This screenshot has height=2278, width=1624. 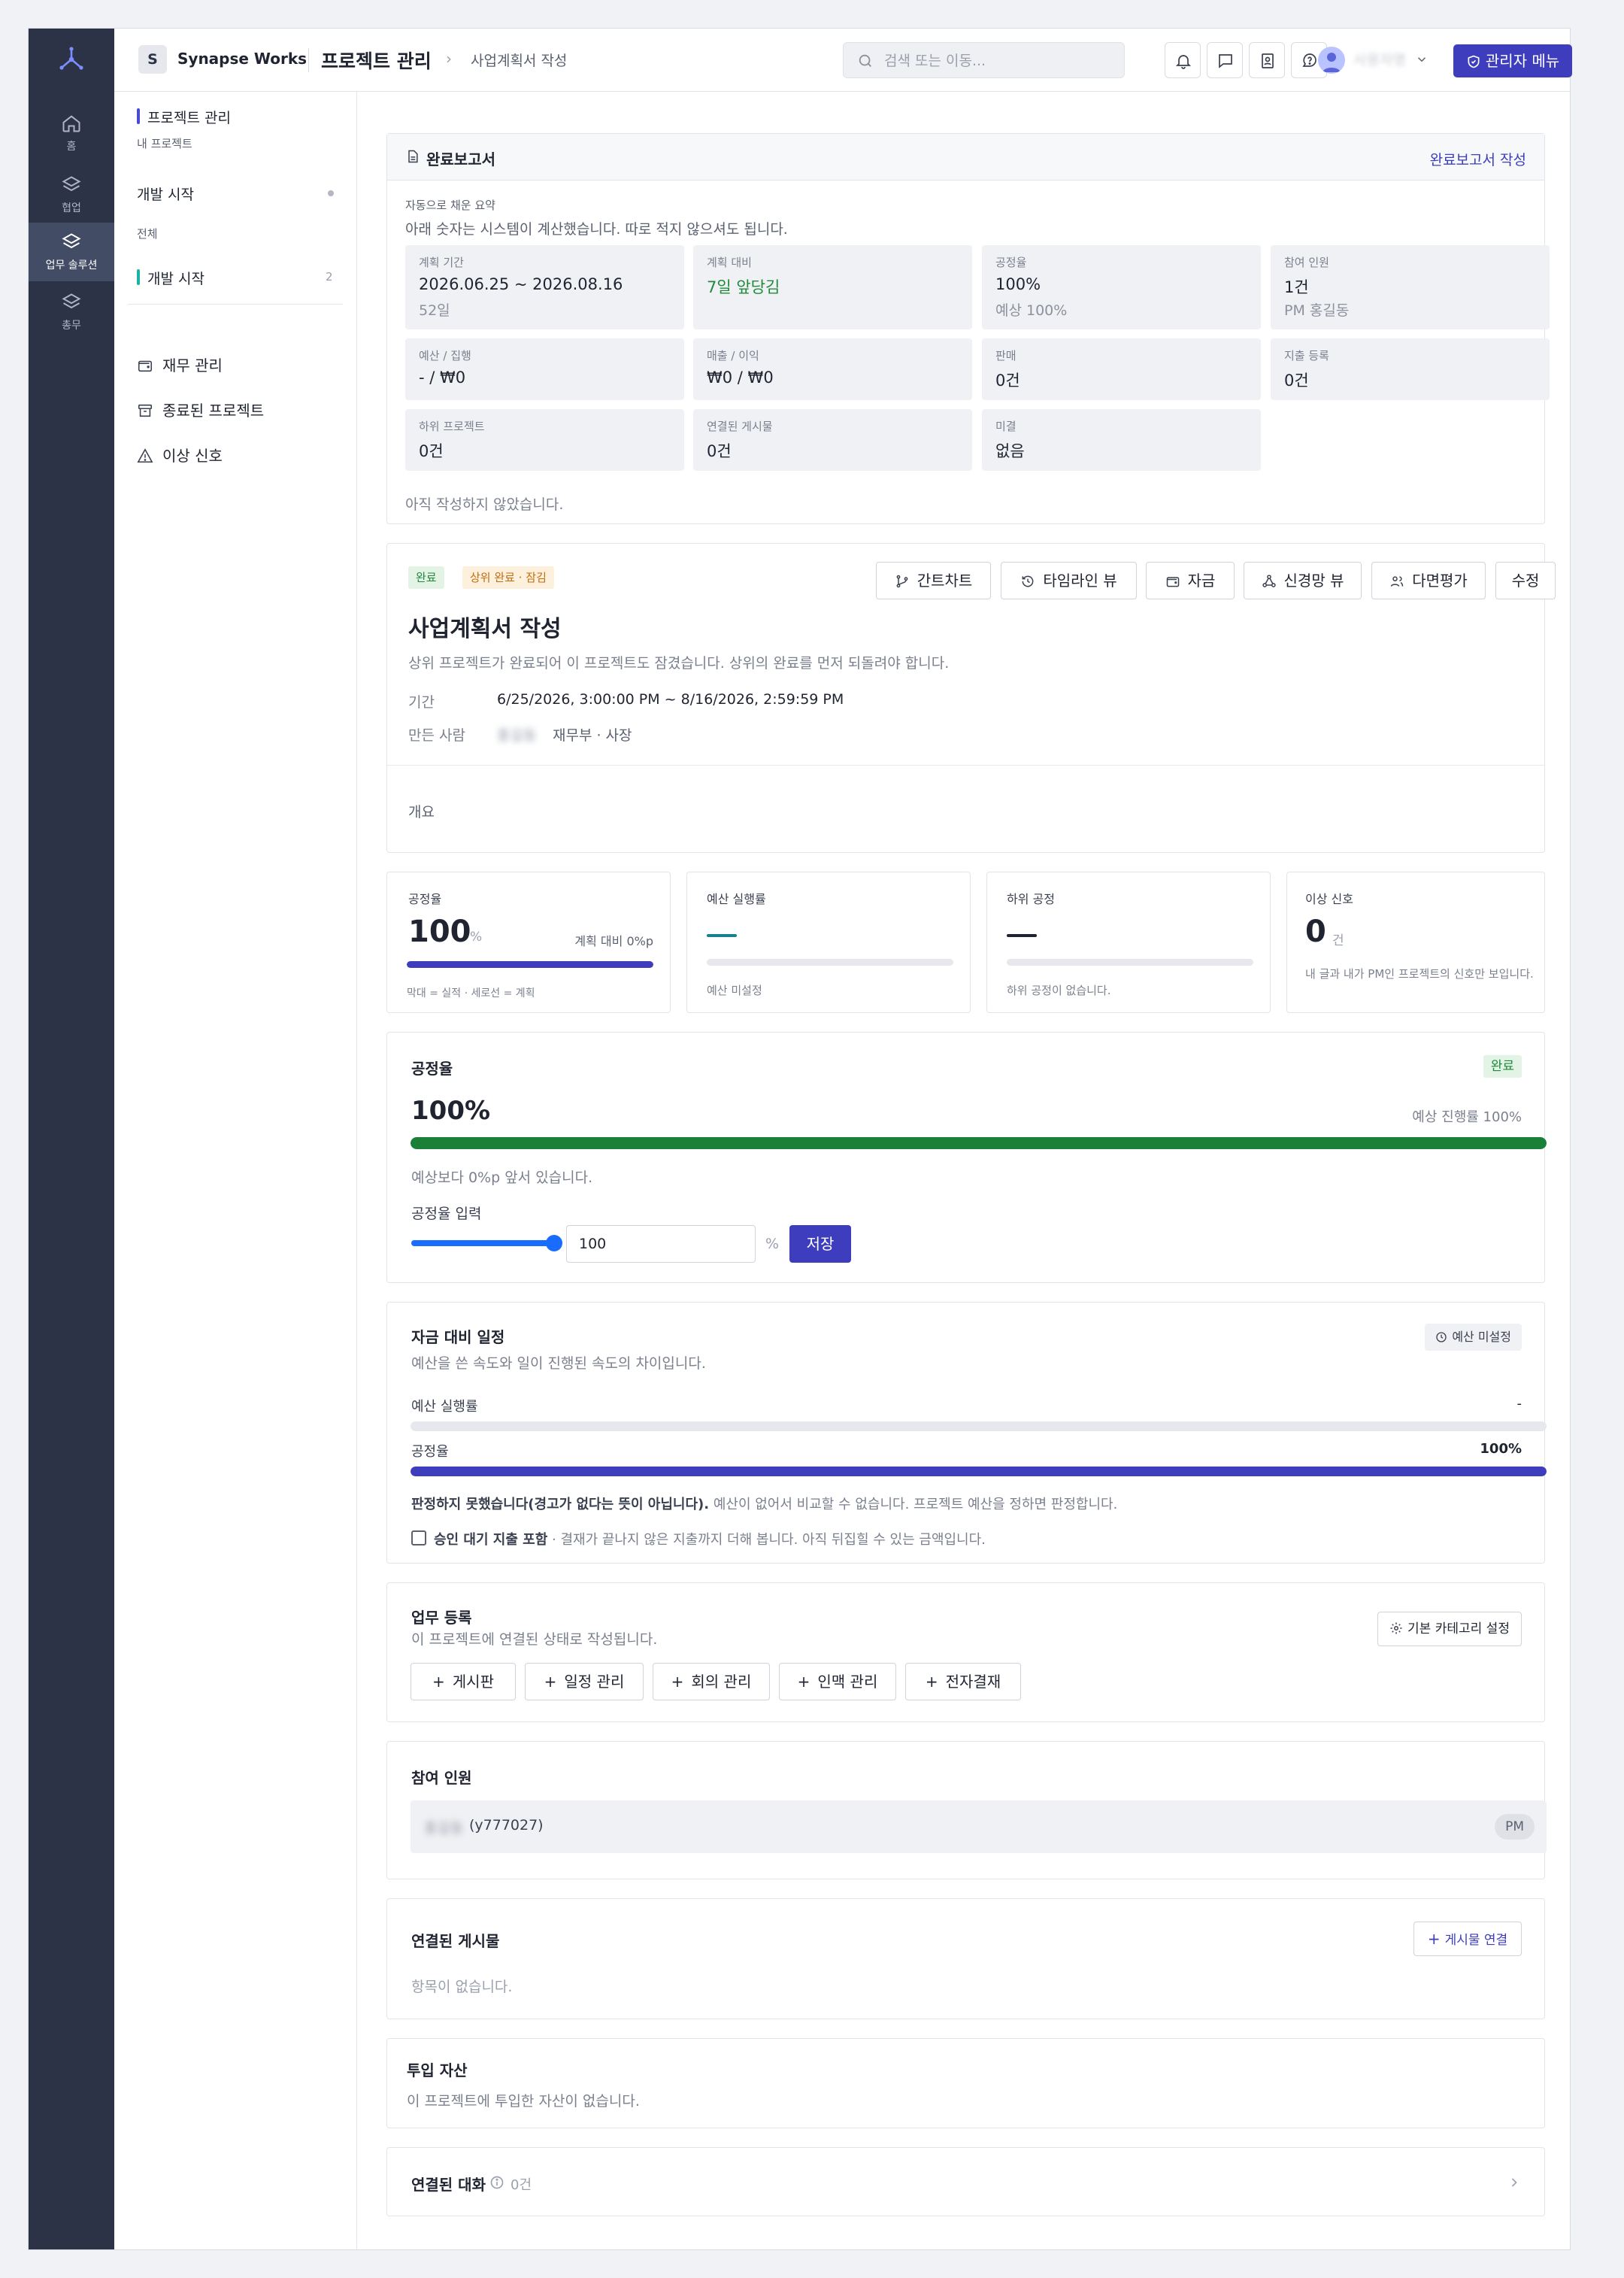 I want to click on app-logo-icon, so click(x=71, y=59).